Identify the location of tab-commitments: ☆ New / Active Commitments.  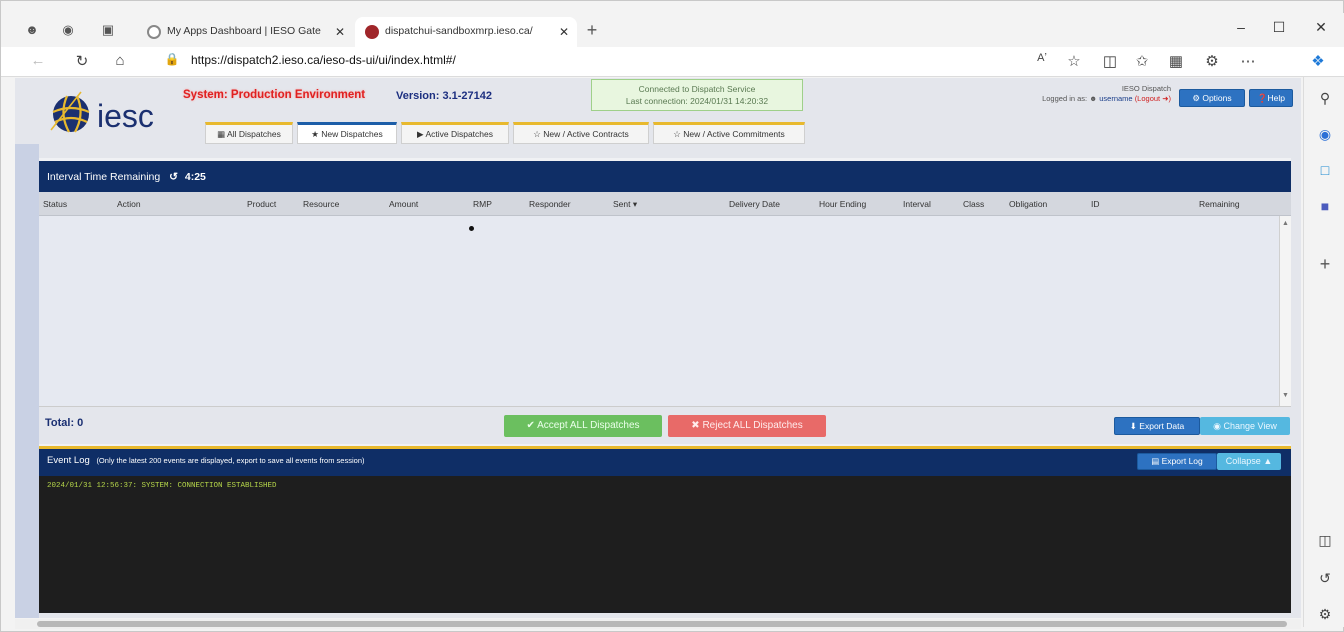
(729, 133).